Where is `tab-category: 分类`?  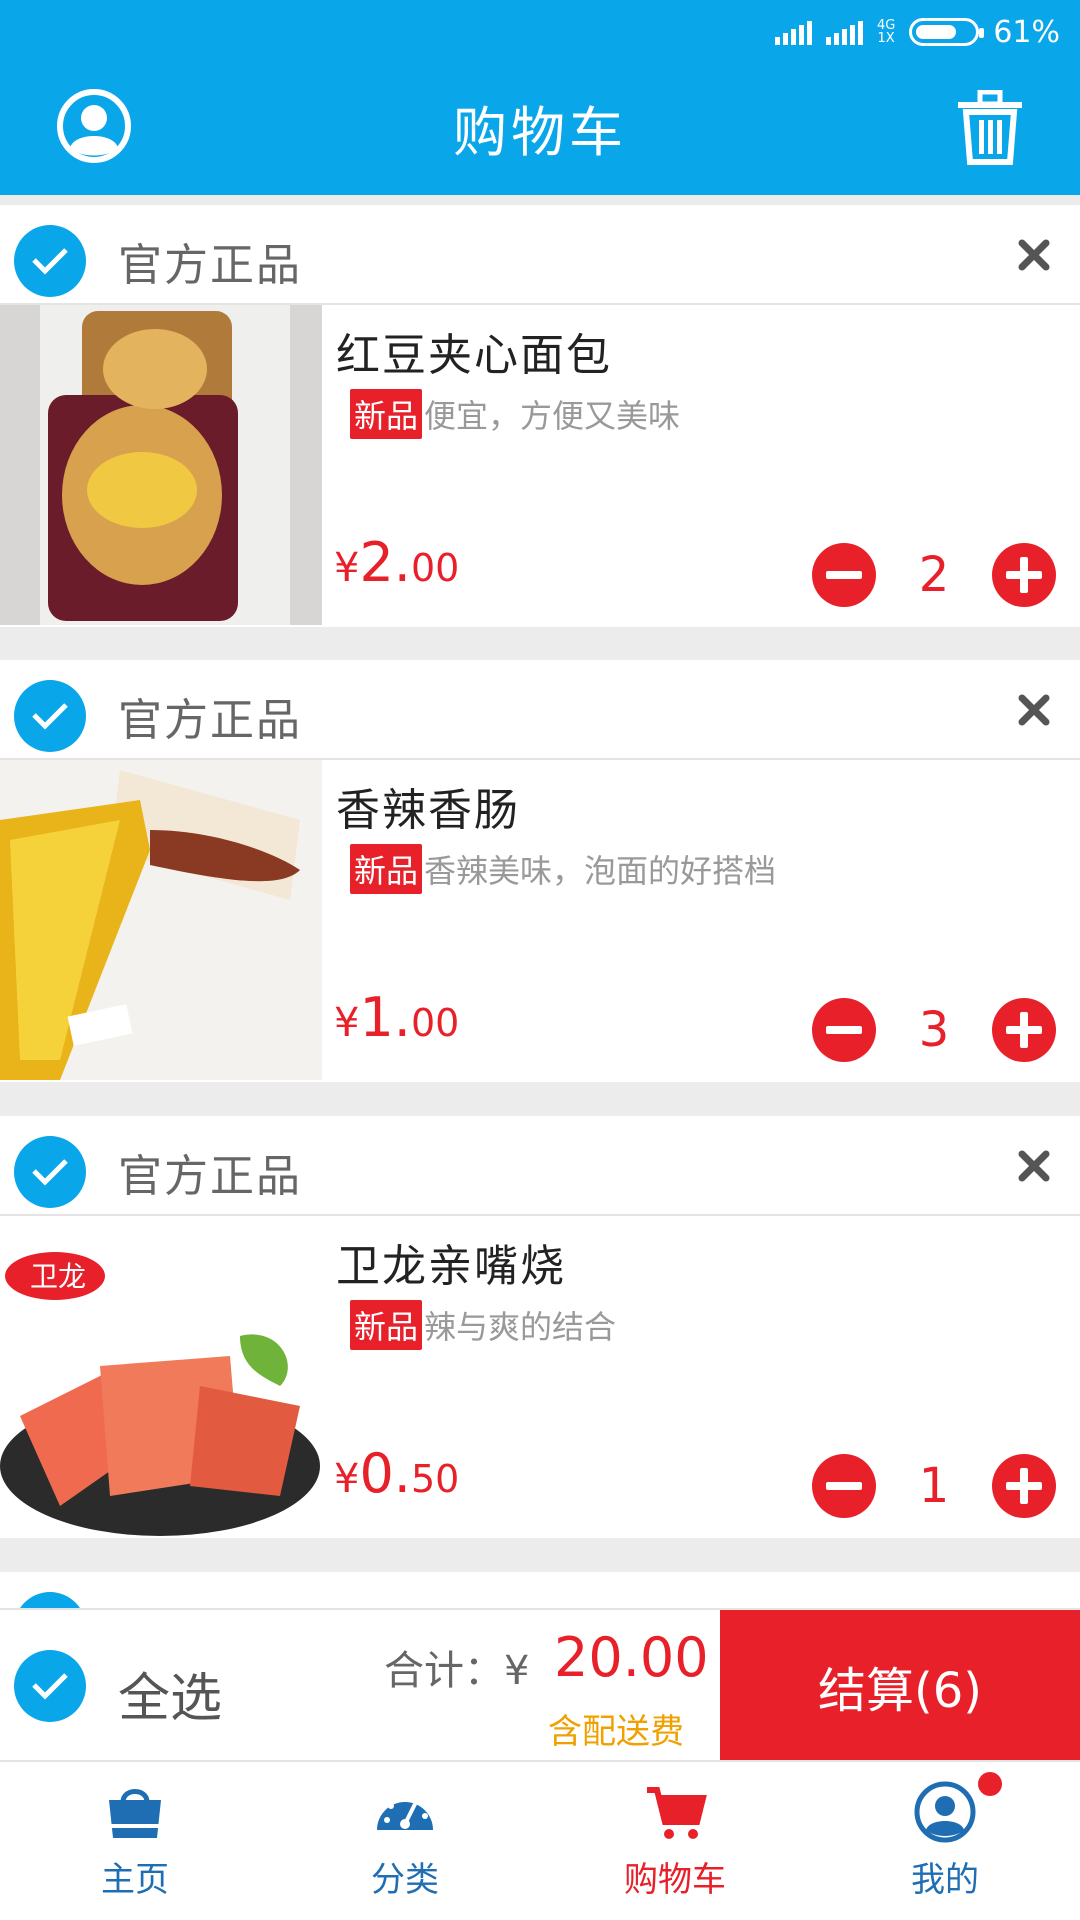 tab-category: 分类 is located at coordinates (405, 1841).